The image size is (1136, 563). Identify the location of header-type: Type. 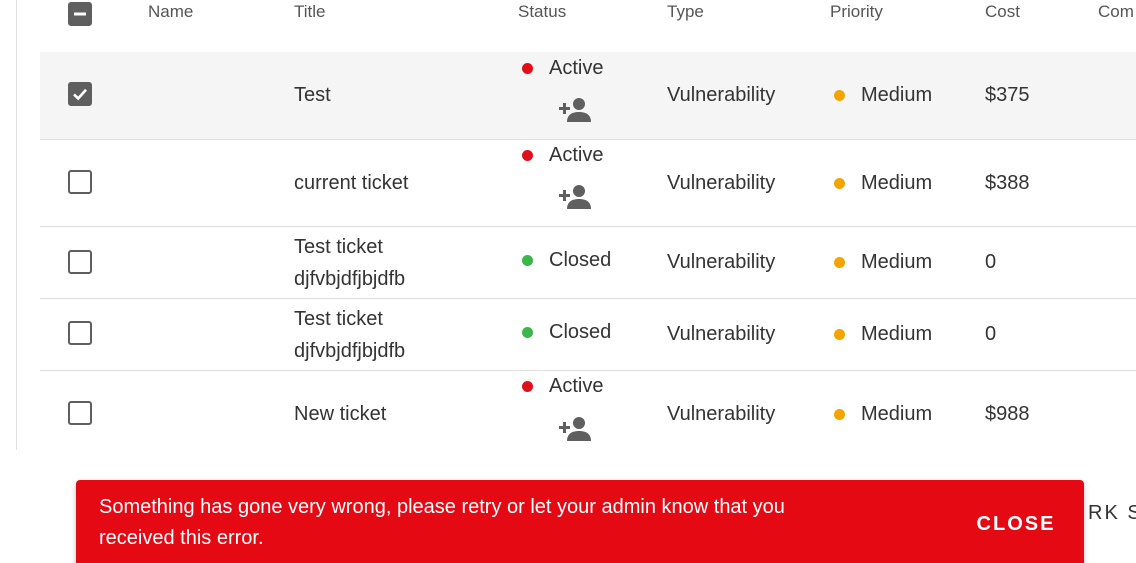
(685, 12).